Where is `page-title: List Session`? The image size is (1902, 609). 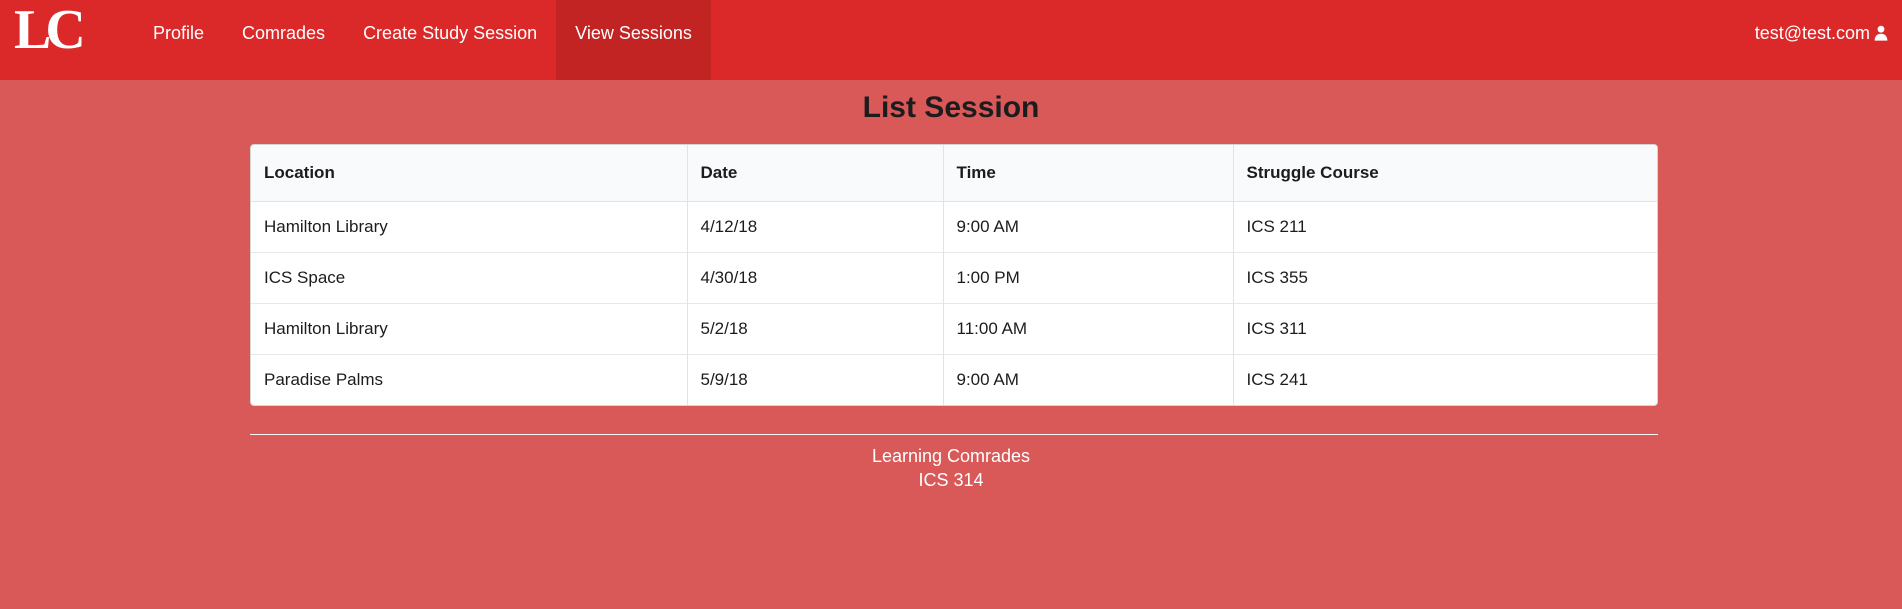 page-title: List Session is located at coordinates (951, 107).